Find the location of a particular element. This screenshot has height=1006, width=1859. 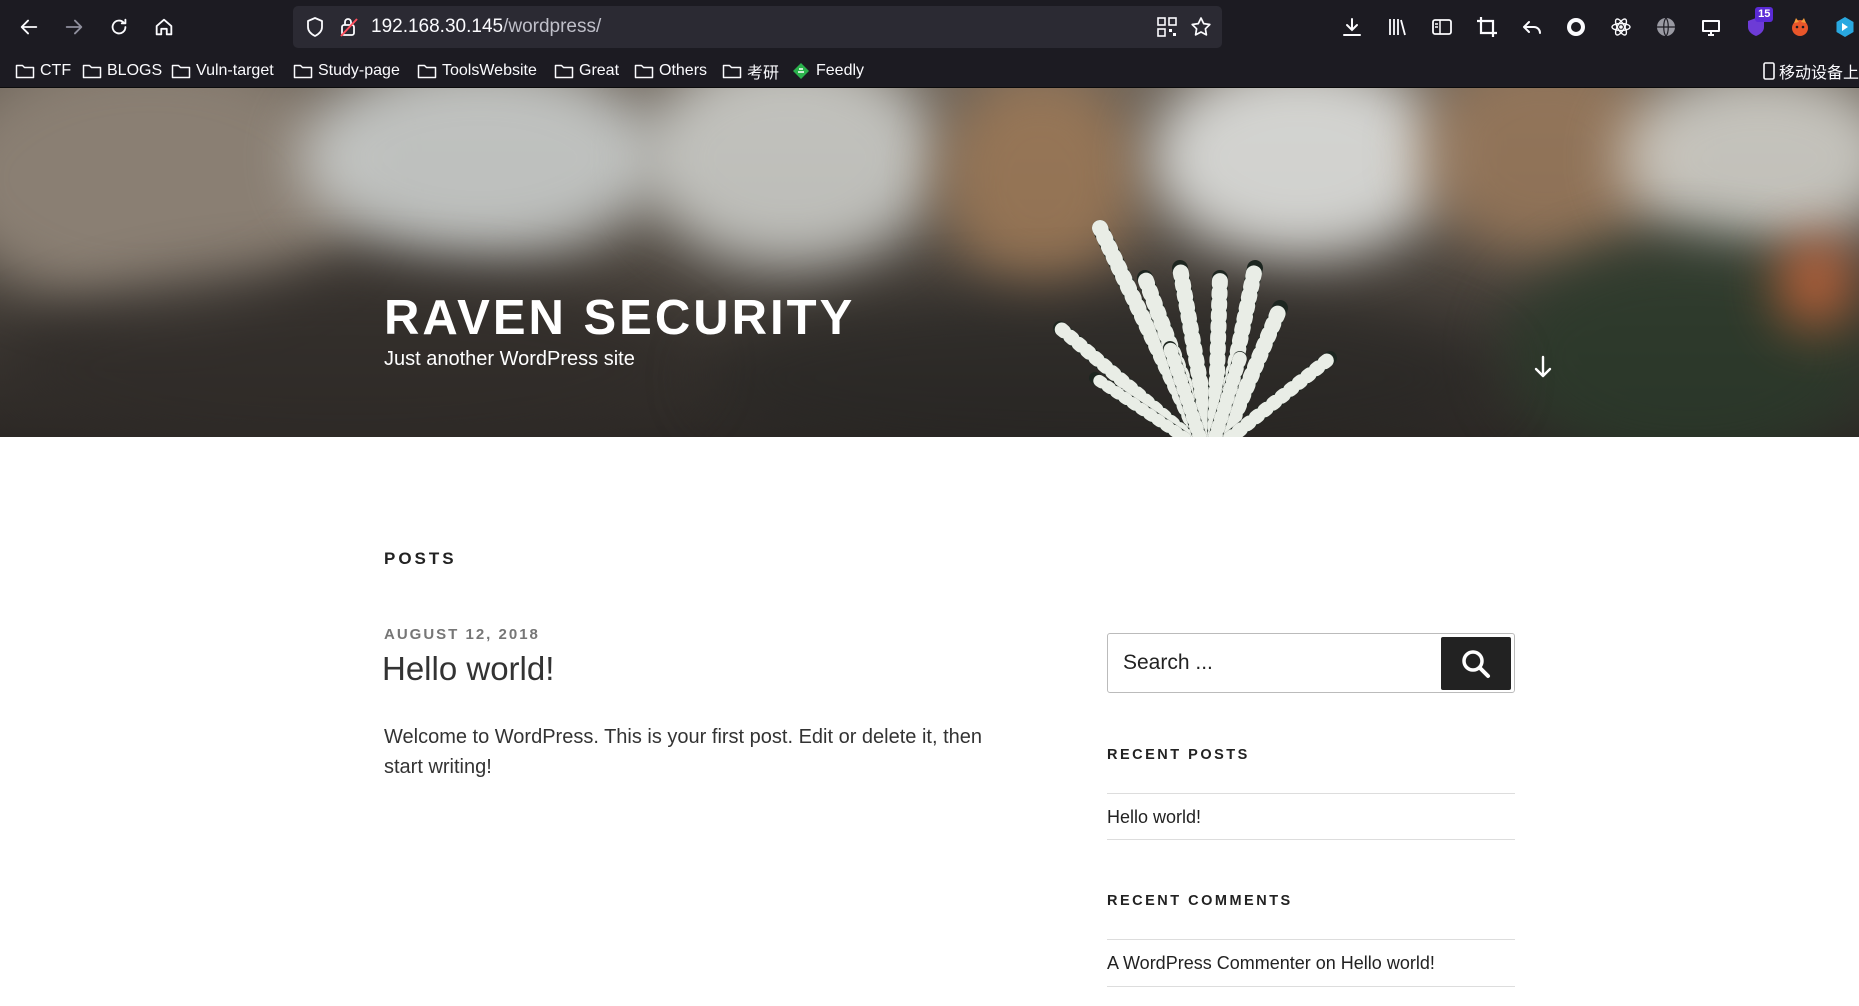

download-icon is located at coordinates (1352, 27).